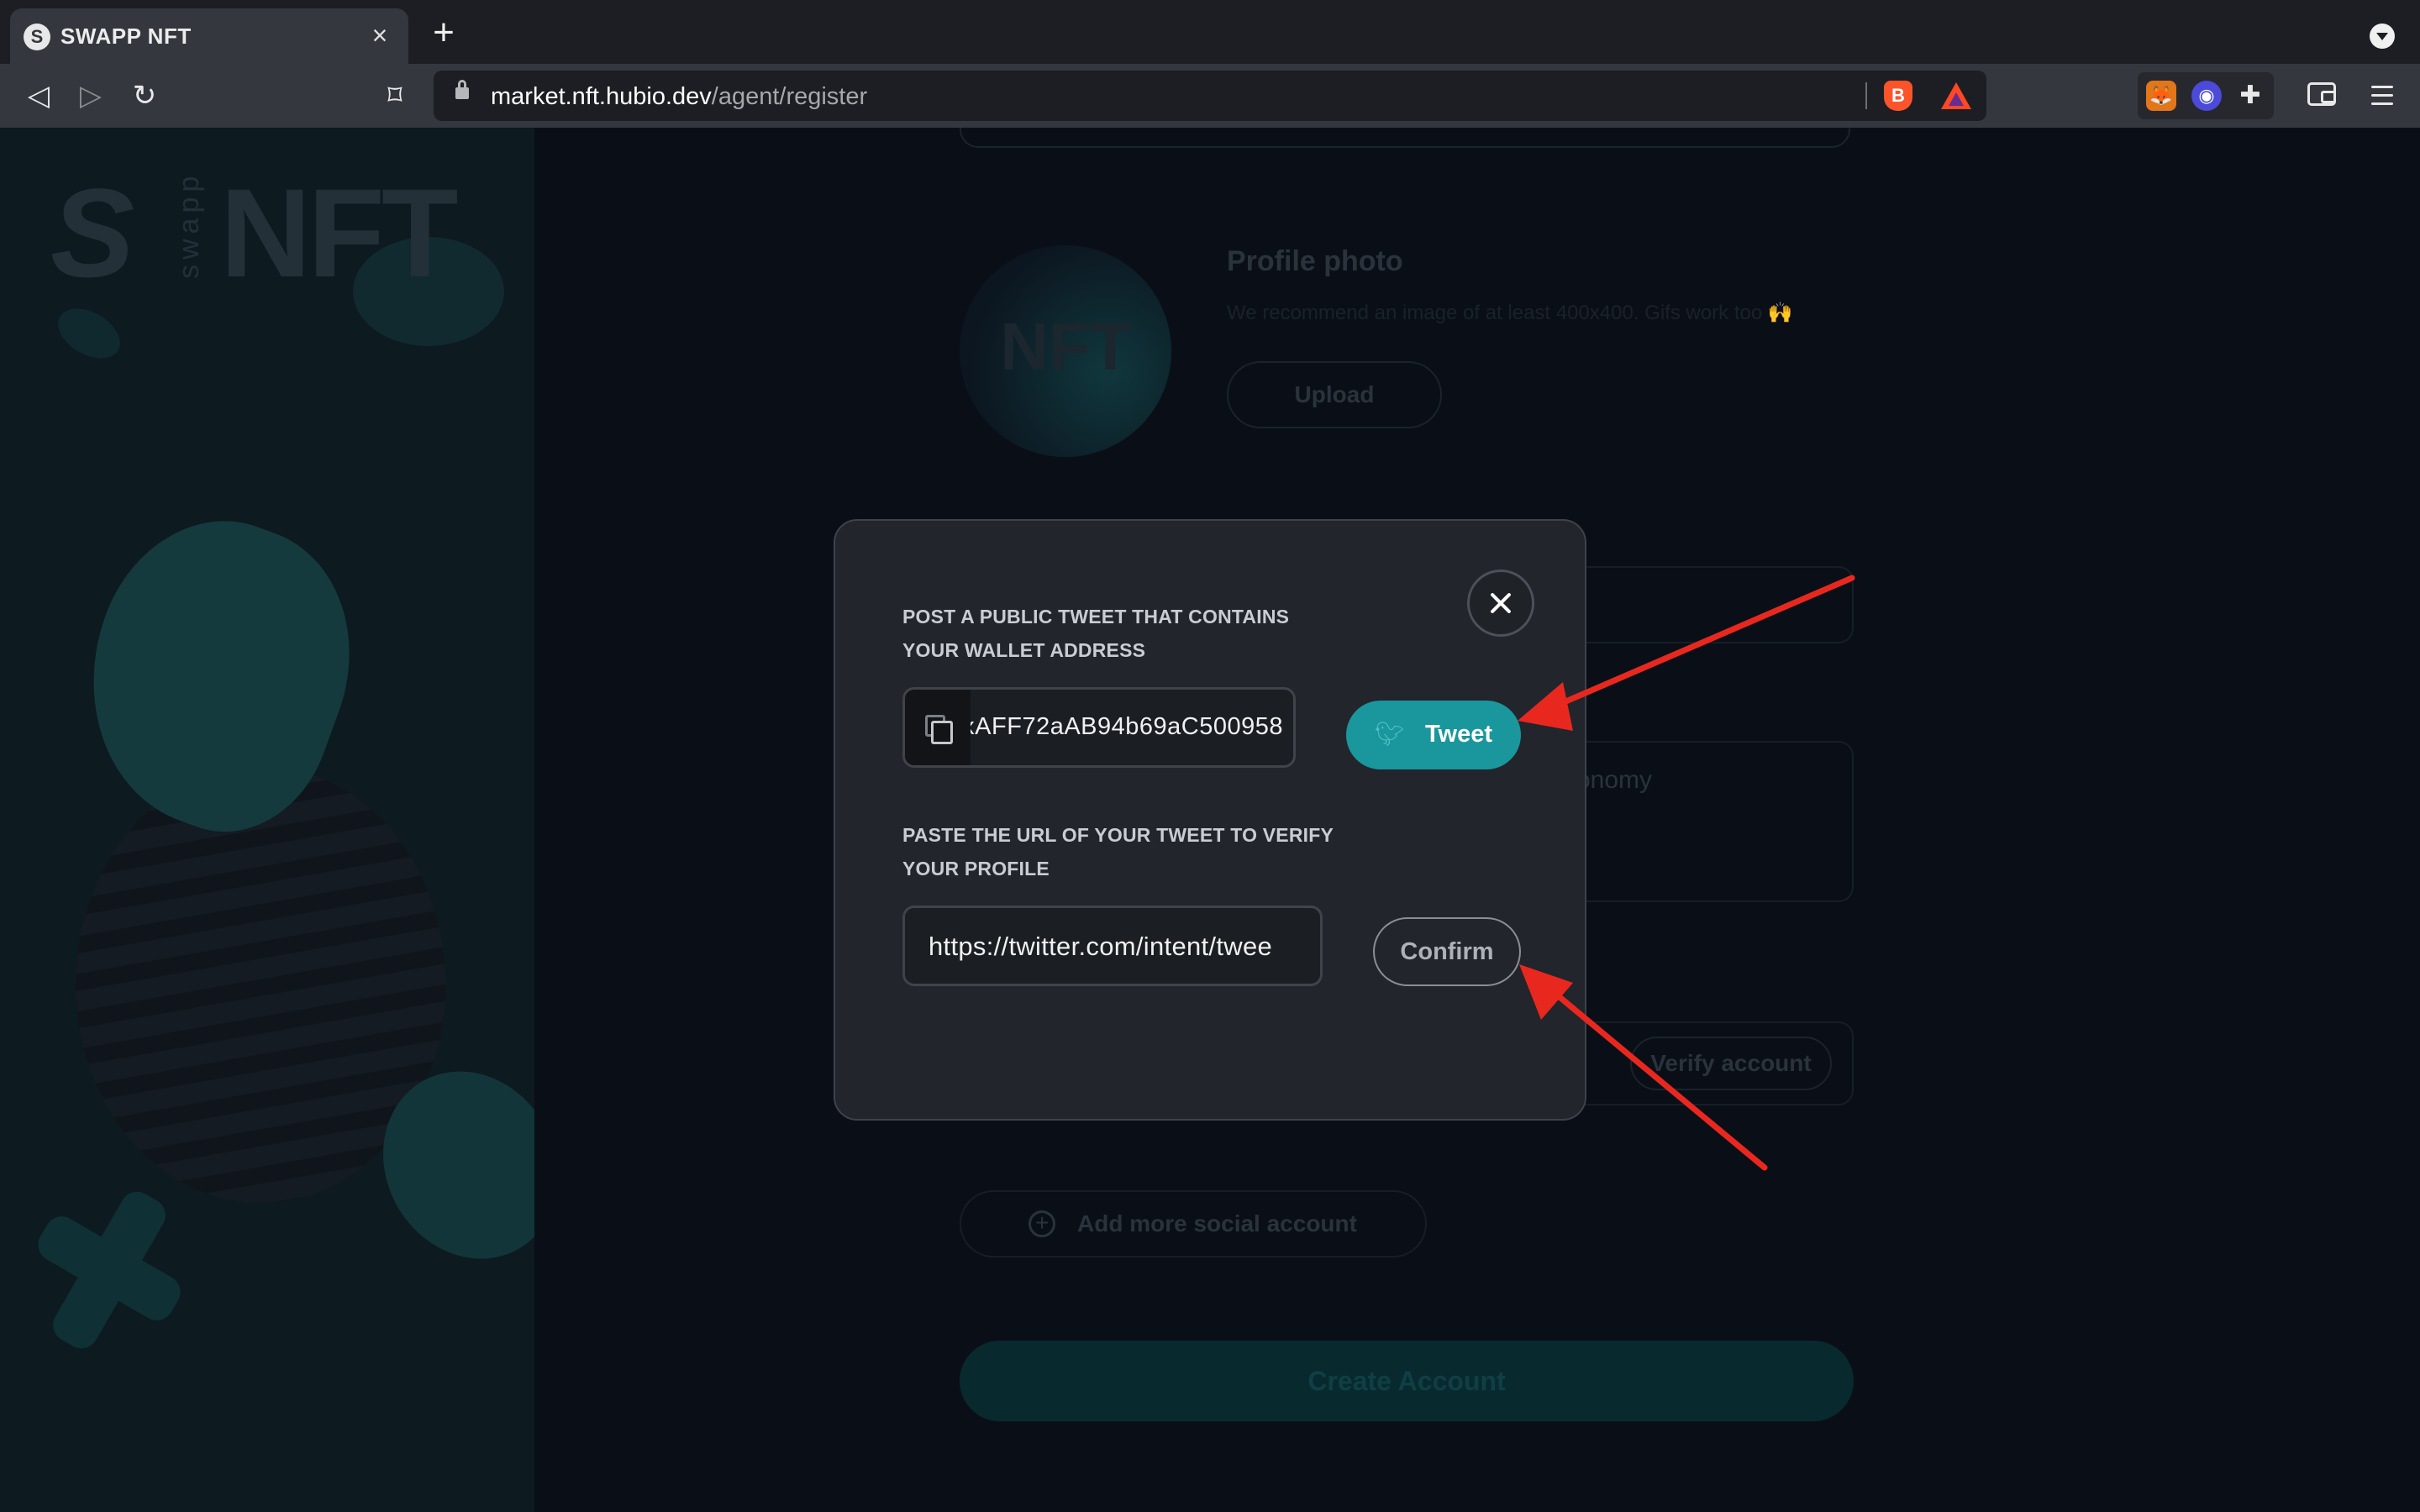 This screenshot has height=1512, width=2420. I want to click on puzzle-icon: ✚, so click(2250, 96).